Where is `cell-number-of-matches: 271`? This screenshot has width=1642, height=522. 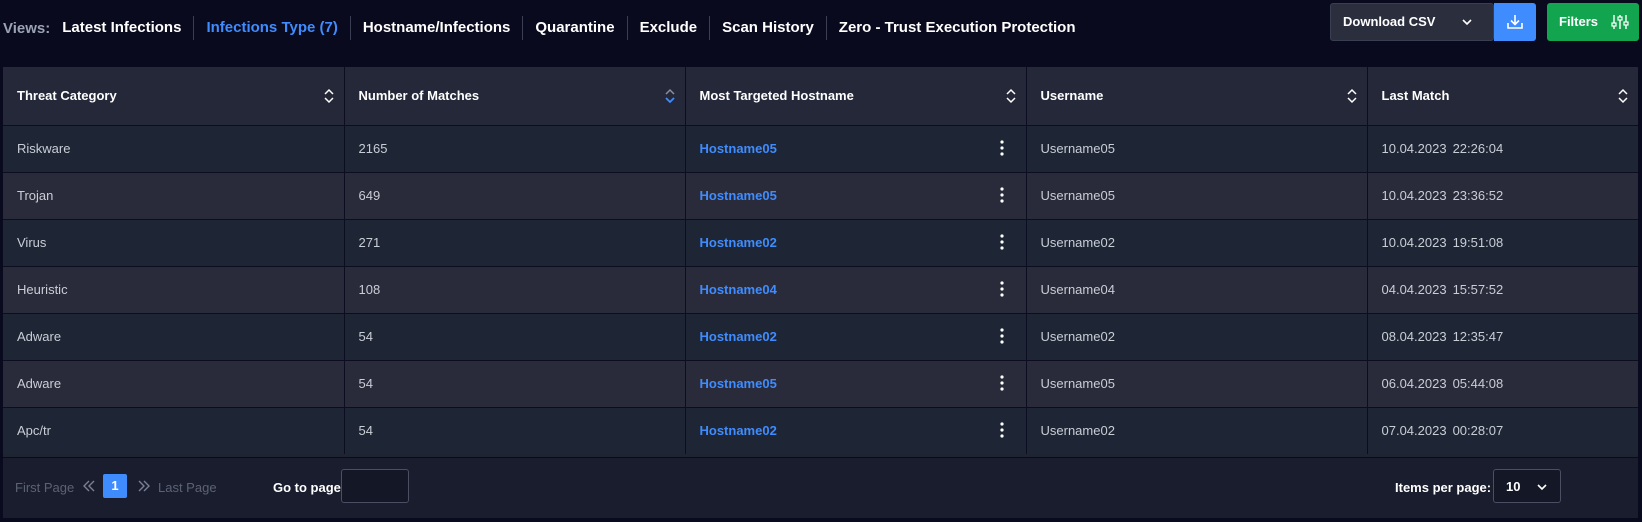 cell-number-of-matches: 271 is located at coordinates (515, 242).